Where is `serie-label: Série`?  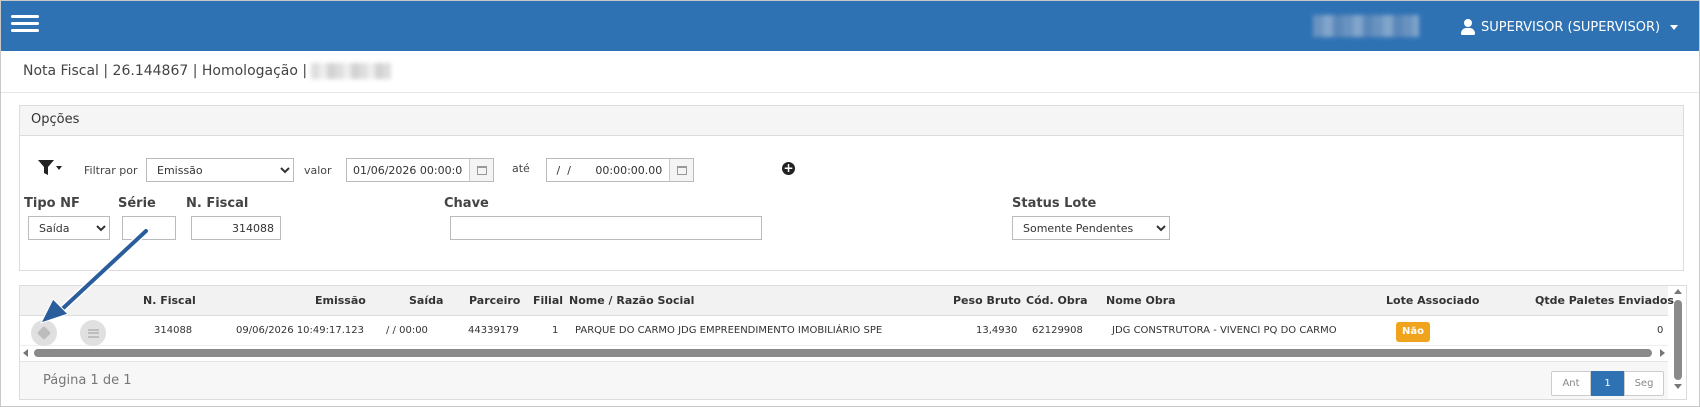 serie-label: Série is located at coordinates (137, 203).